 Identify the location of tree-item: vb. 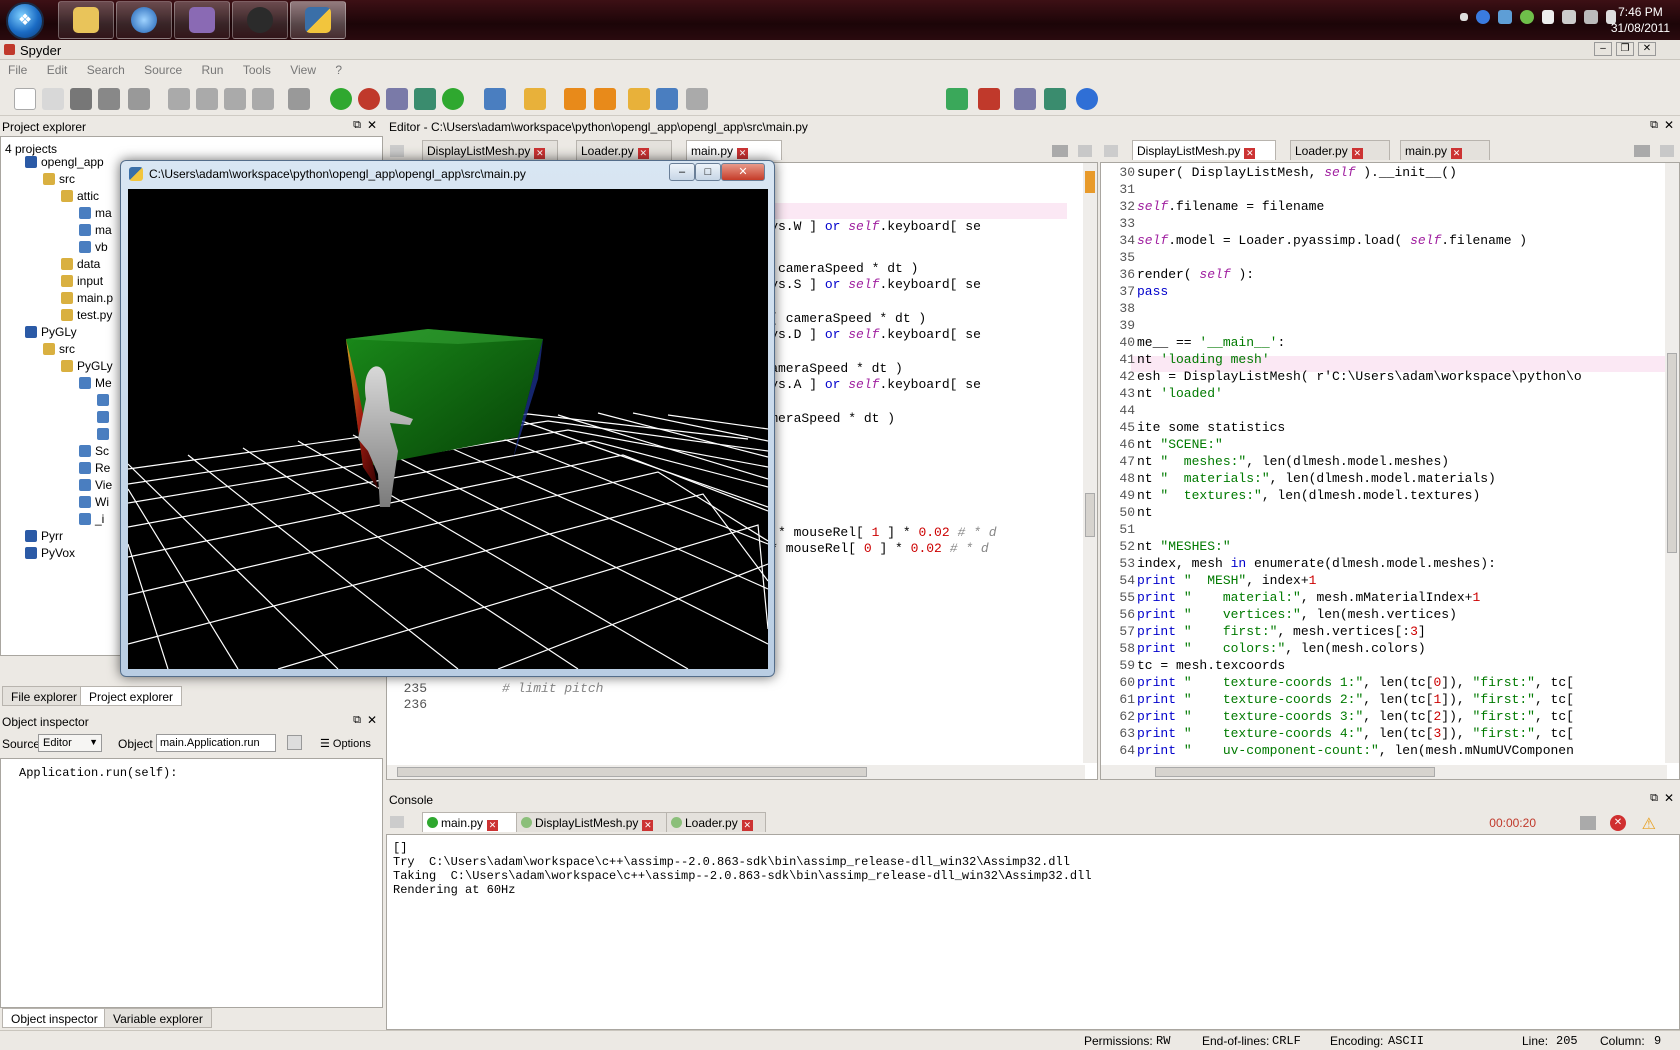
(93, 247).